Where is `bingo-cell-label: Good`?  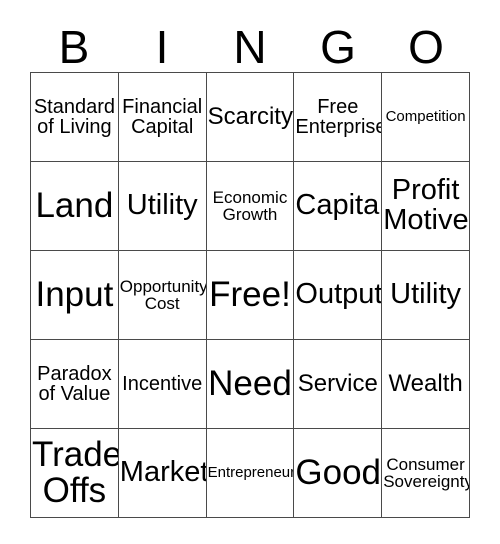
bingo-cell-label: Good is located at coordinates (338, 473).